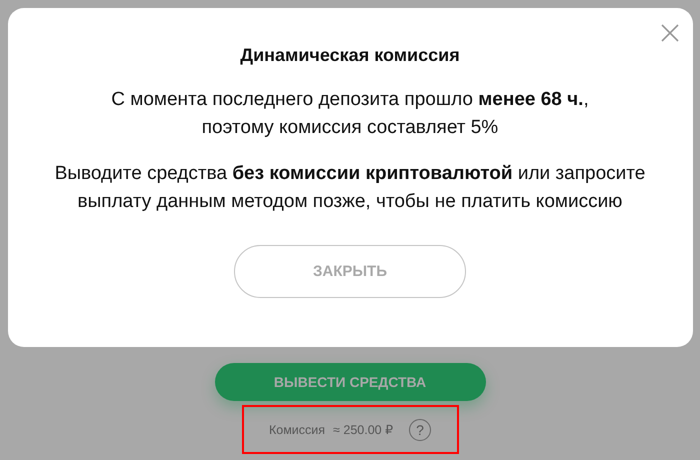  Describe the element at coordinates (350, 55) in the screenshot. I see `dialog-title: Динамическая комиссия` at that location.